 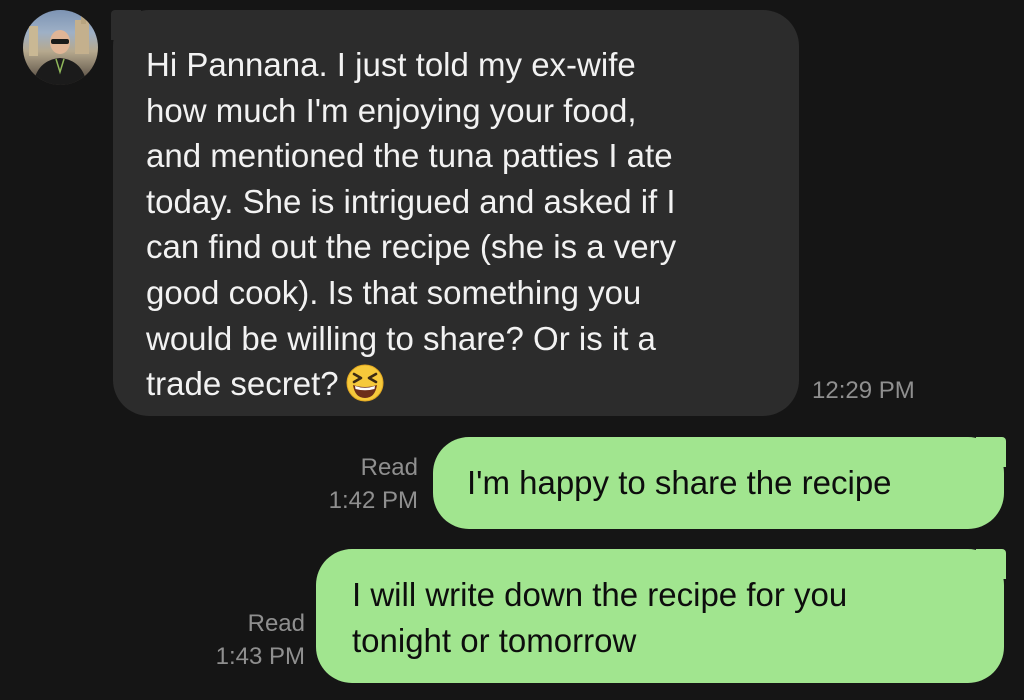 I want to click on message-time: 1:42 PM, so click(x=373, y=500).